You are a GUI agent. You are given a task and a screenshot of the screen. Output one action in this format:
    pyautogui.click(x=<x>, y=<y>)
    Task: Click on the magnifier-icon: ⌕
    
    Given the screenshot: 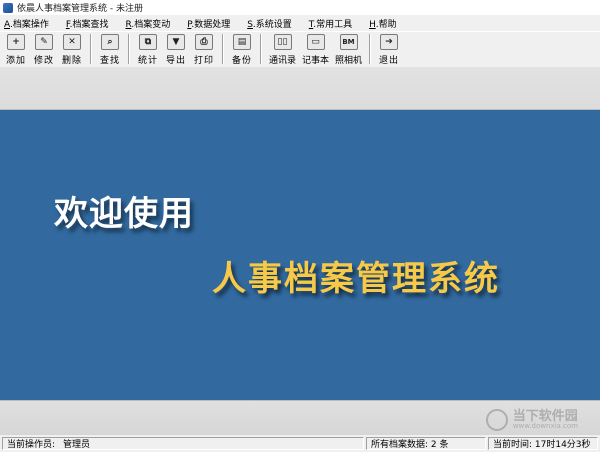 What is the action you would take?
    pyautogui.click(x=110, y=42)
    